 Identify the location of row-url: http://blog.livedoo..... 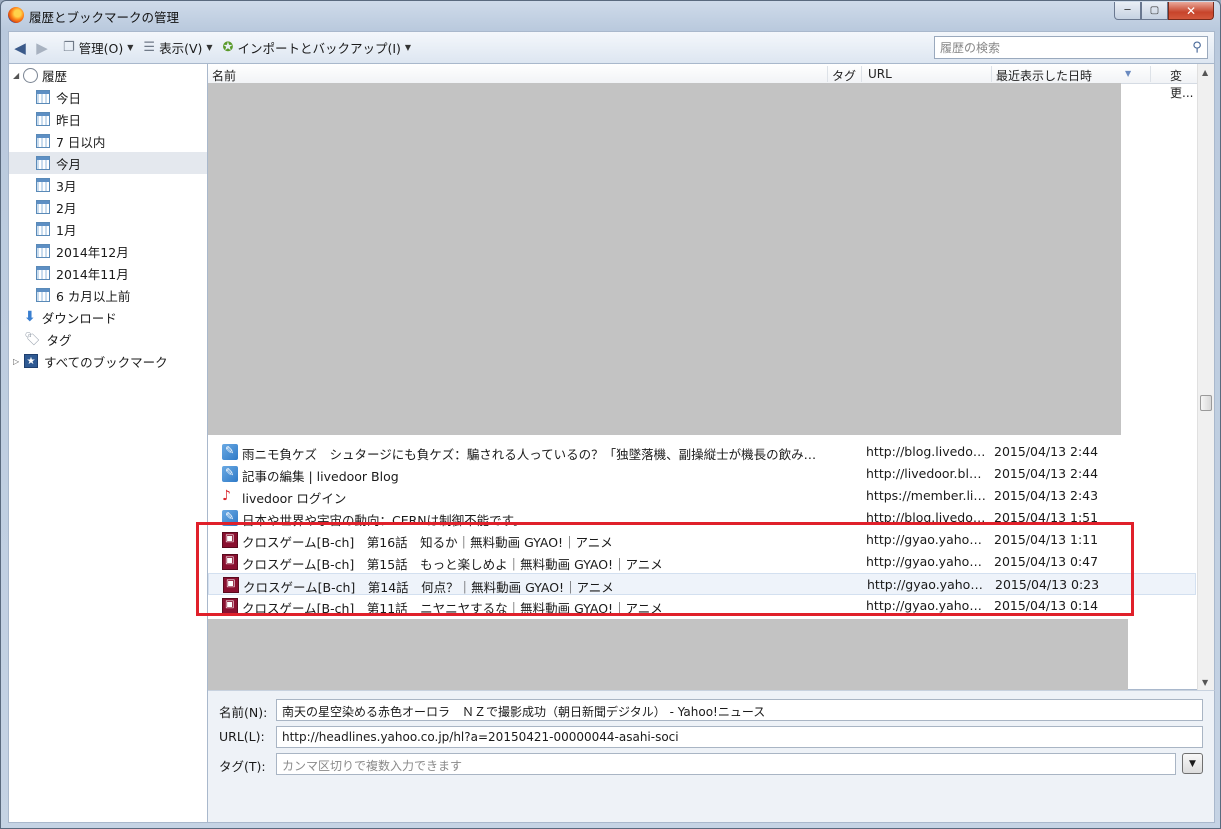
(927, 517).